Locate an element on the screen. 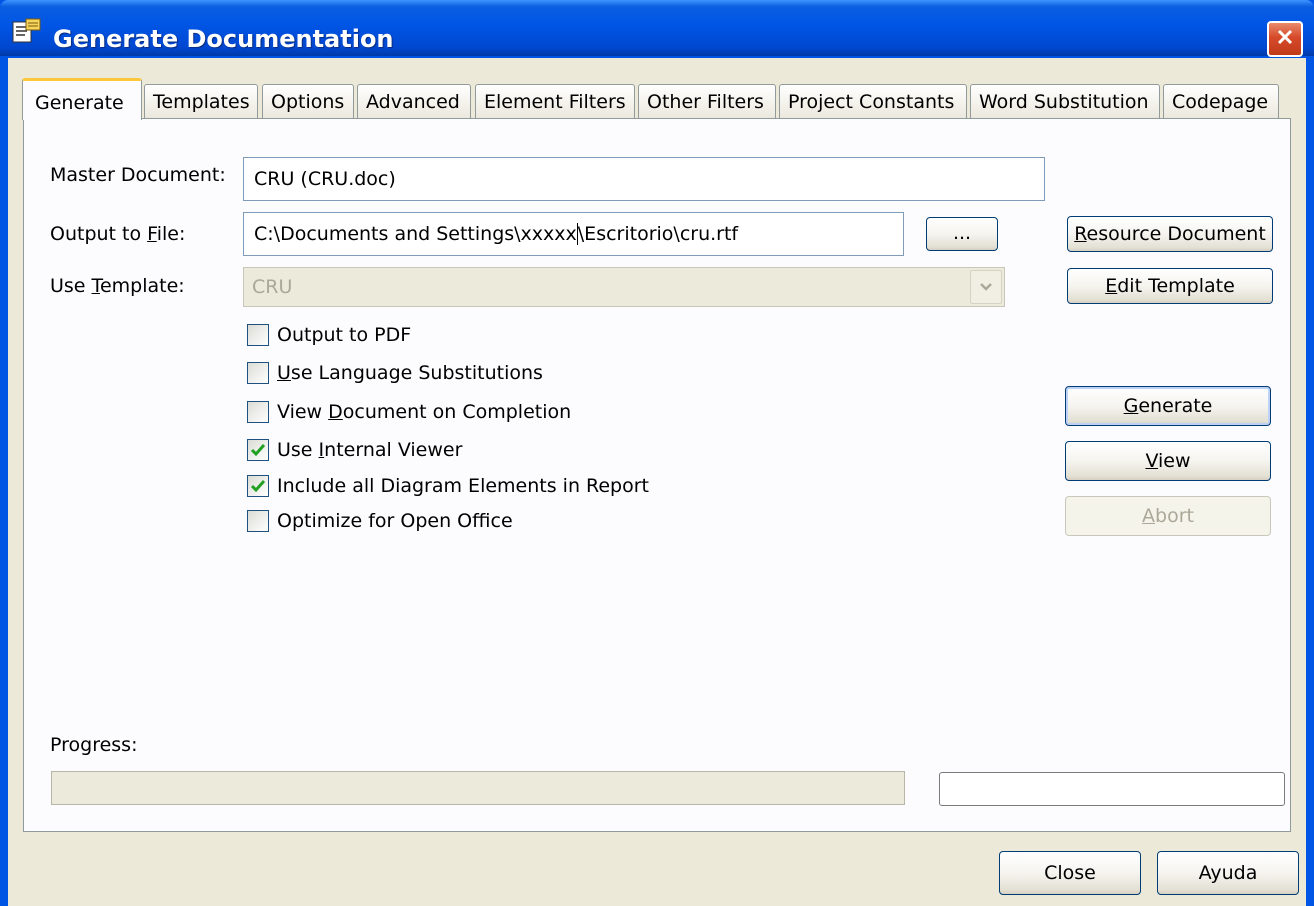  tab-advanced: Advanced is located at coordinates (414, 101).